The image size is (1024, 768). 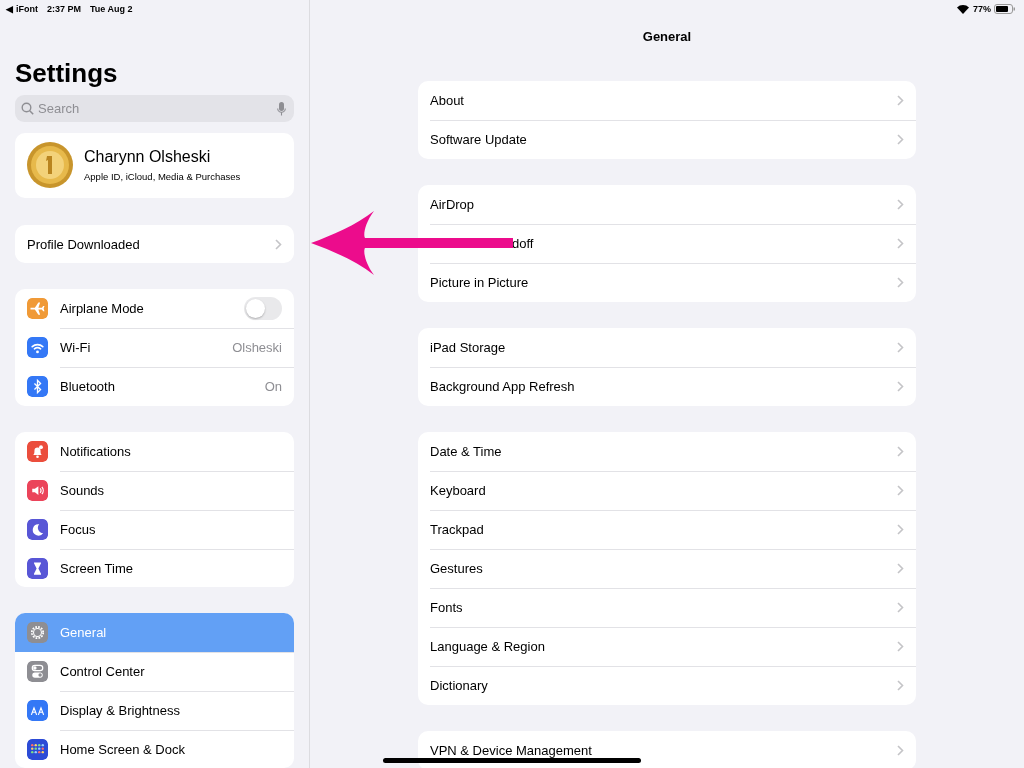 I want to click on settings-row: AirDrop, so click(x=667, y=204).